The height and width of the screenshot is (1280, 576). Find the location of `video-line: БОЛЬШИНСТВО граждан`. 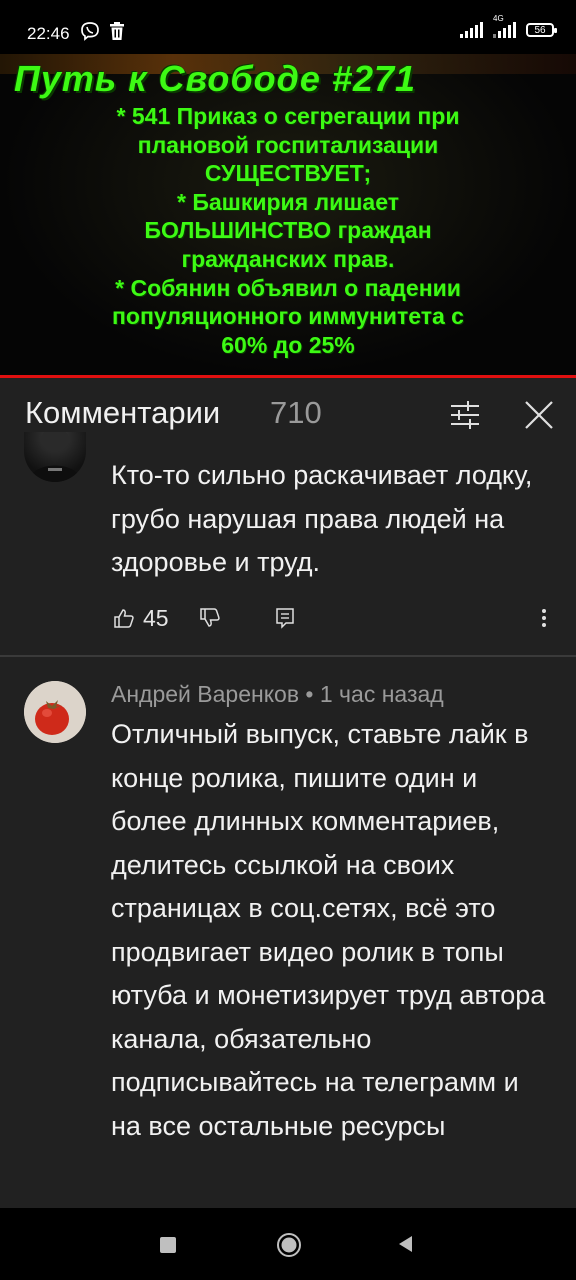

video-line: БОЛЬШИНСТВО граждан is located at coordinates (288, 230).